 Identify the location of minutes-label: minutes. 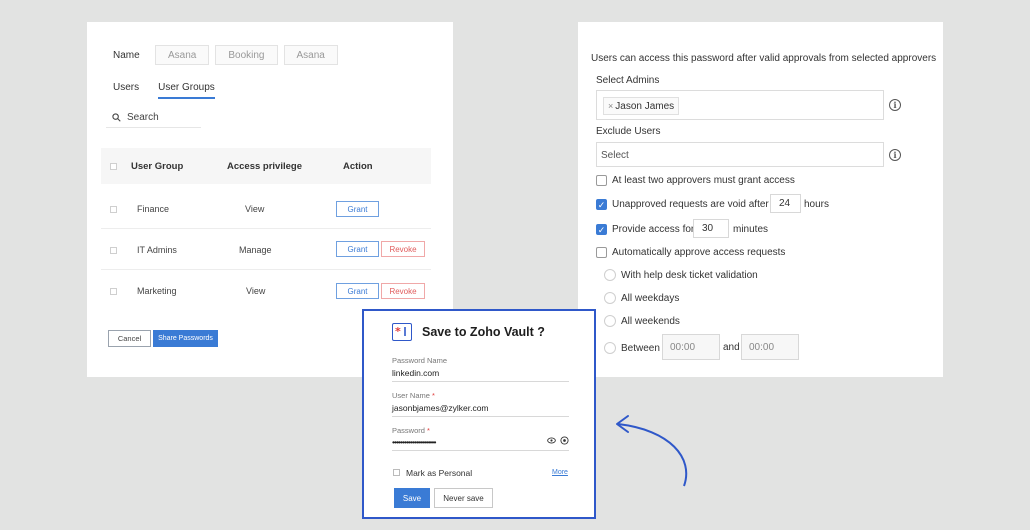
(751, 229).